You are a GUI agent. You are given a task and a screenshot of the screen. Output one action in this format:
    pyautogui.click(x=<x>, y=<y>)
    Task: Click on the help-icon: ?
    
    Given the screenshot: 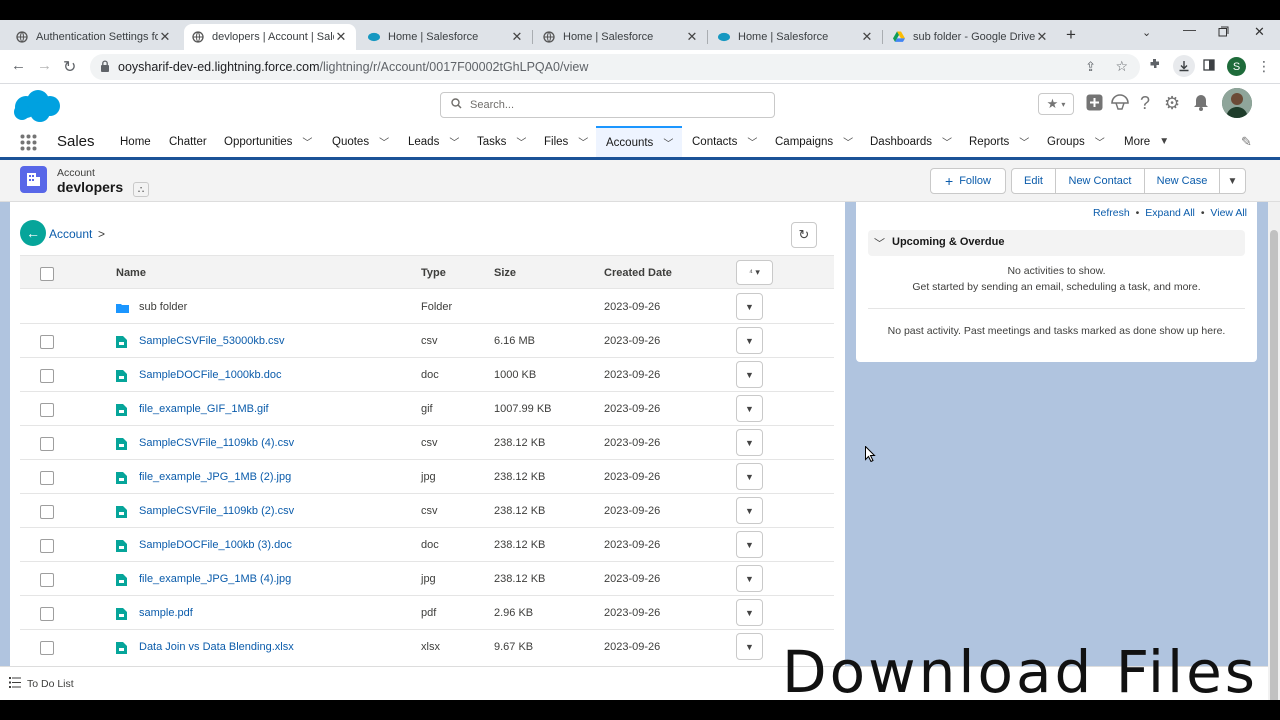 What is the action you would take?
    pyautogui.click(x=1145, y=103)
    